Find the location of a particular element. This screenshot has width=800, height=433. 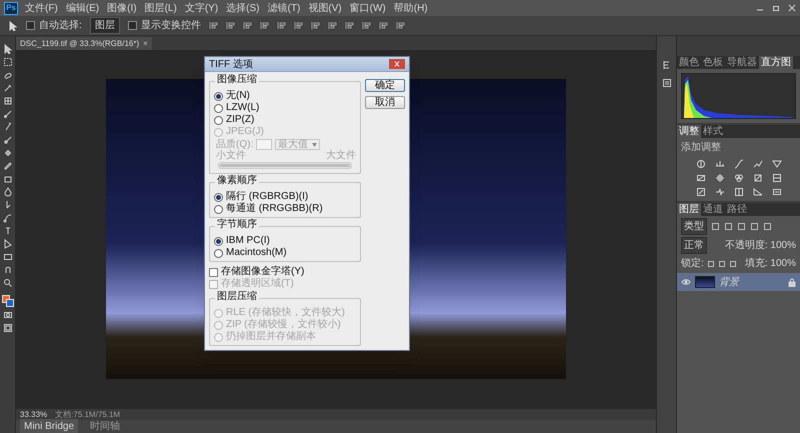

group-legend: 字节顺序 is located at coordinates (237, 225).